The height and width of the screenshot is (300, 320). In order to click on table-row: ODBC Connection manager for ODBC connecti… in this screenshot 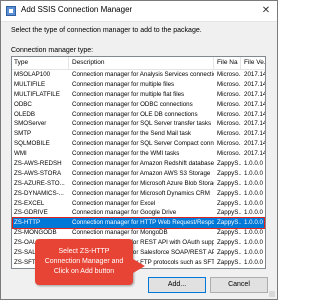, I will do `click(138, 105)`.